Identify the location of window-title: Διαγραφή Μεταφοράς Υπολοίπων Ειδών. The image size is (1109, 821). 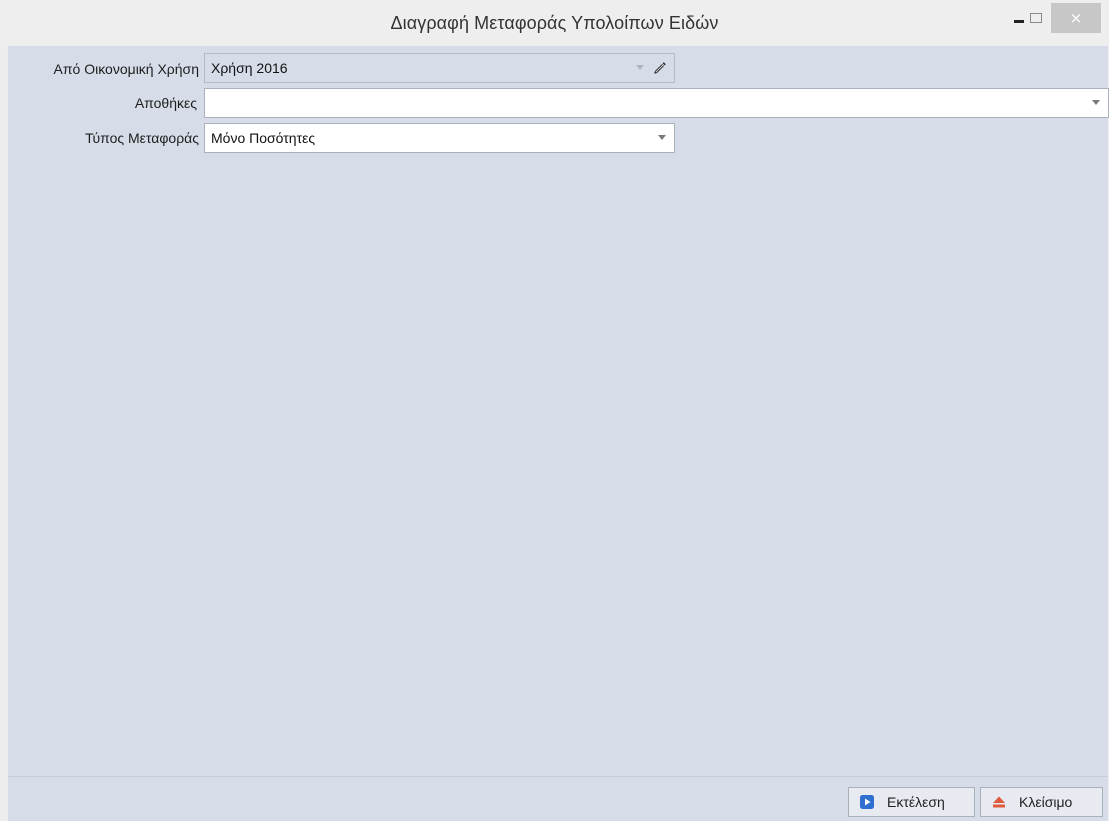
(554, 23).